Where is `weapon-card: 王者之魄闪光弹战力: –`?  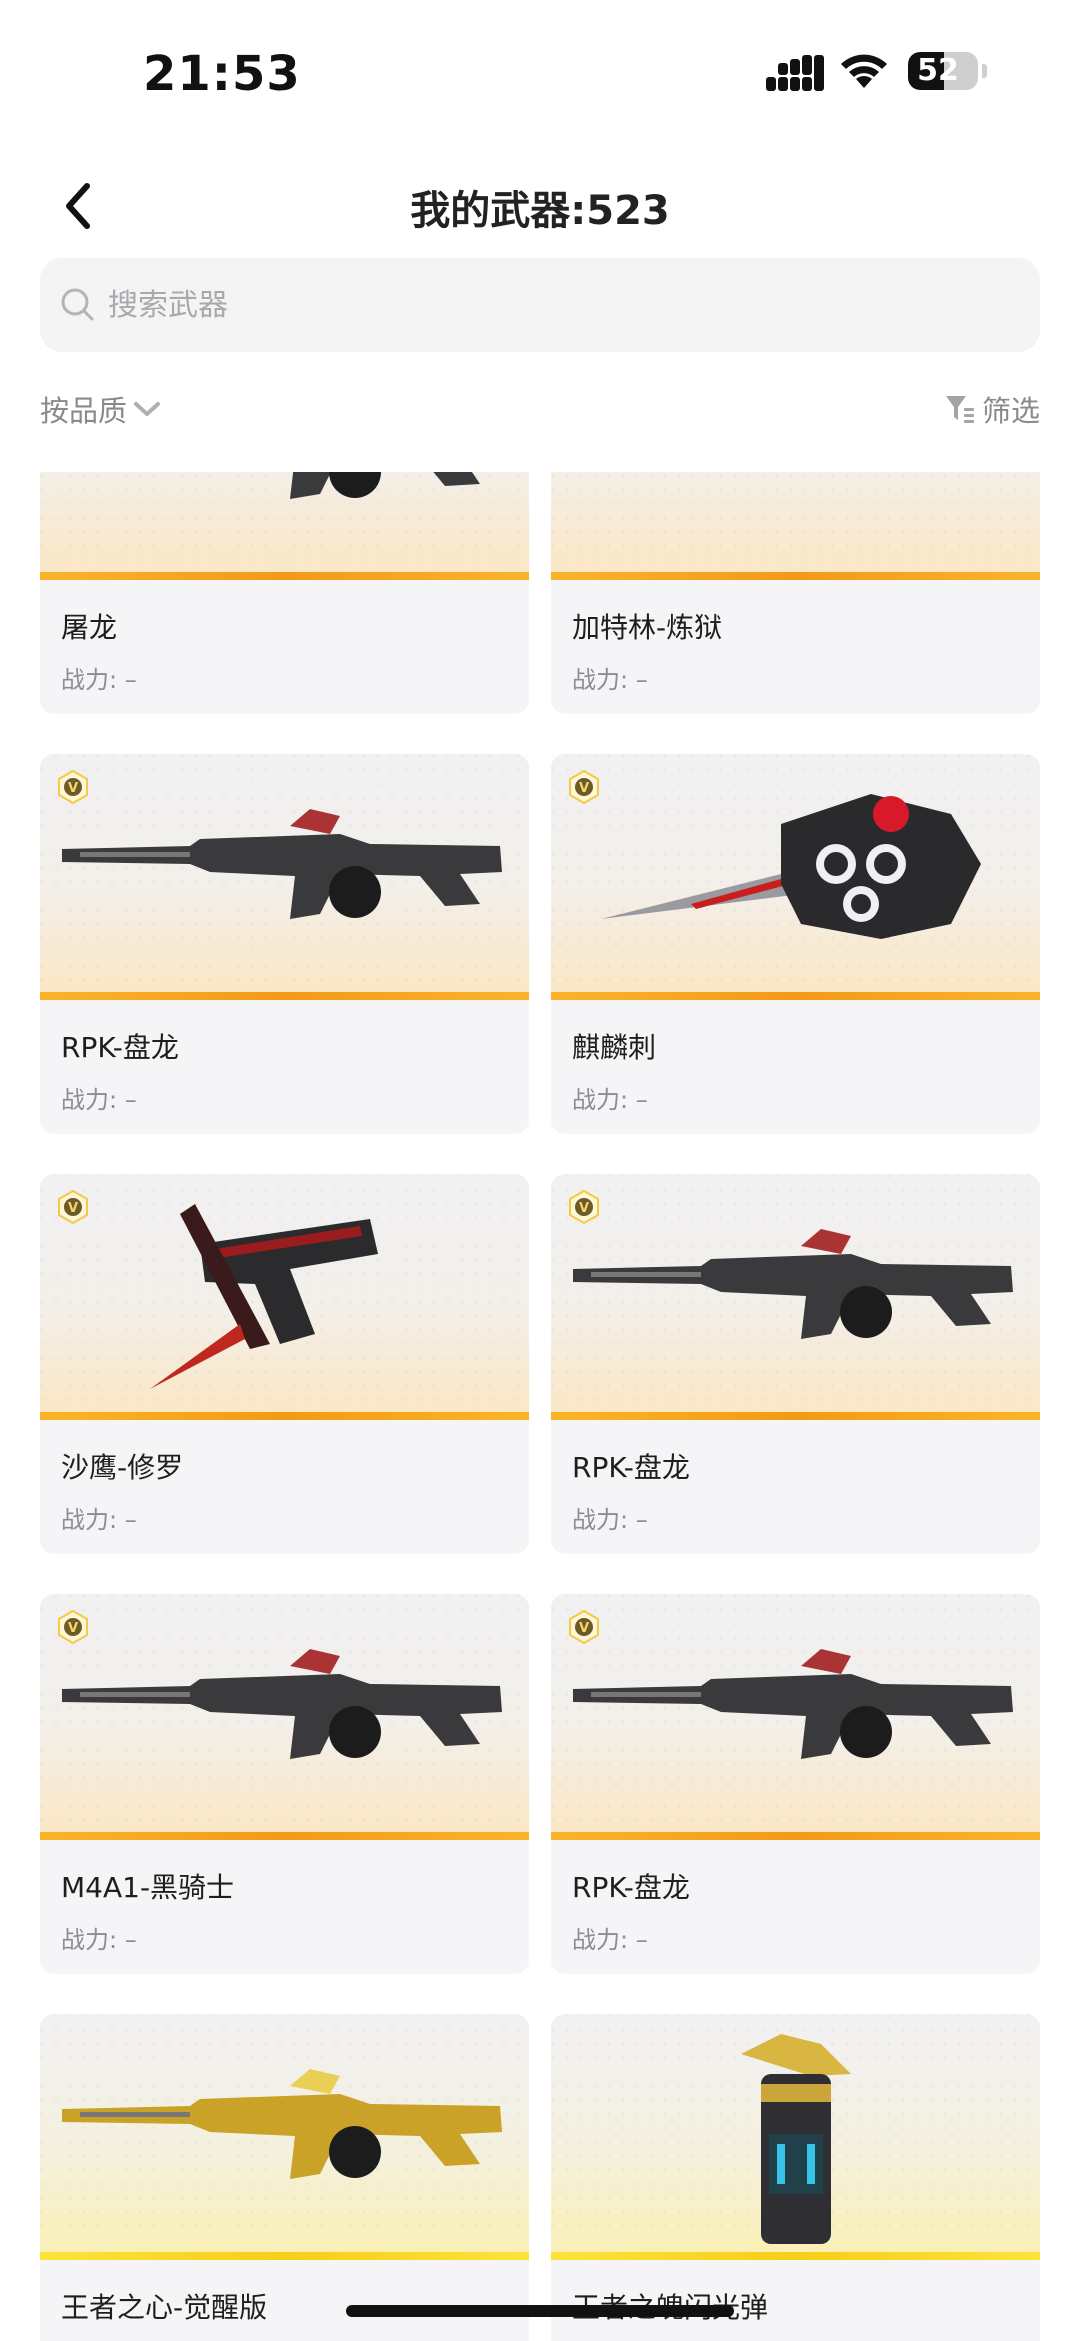 weapon-card: 王者之魄闪光弹战力: – is located at coordinates (795, 2177).